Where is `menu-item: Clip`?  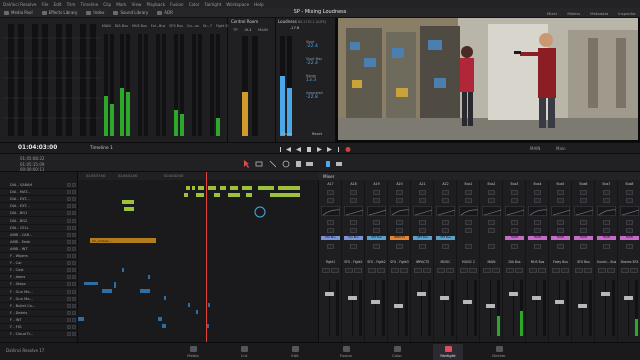
menu-item: Clip is located at coordinates (107, 4).